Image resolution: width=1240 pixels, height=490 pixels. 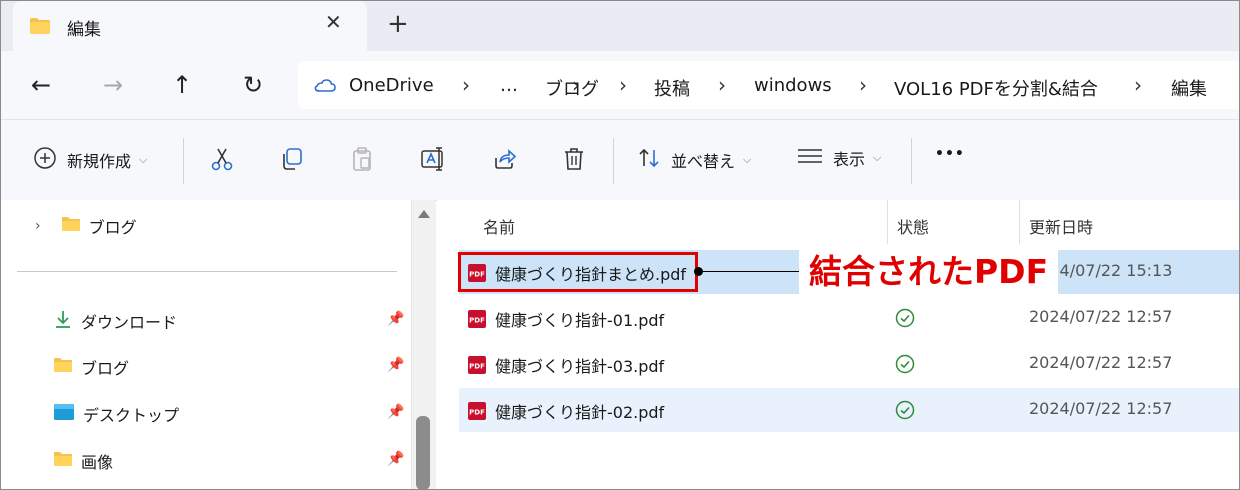 I want to click on sidebar-item-label: 画像, so click(x=97, y=462).